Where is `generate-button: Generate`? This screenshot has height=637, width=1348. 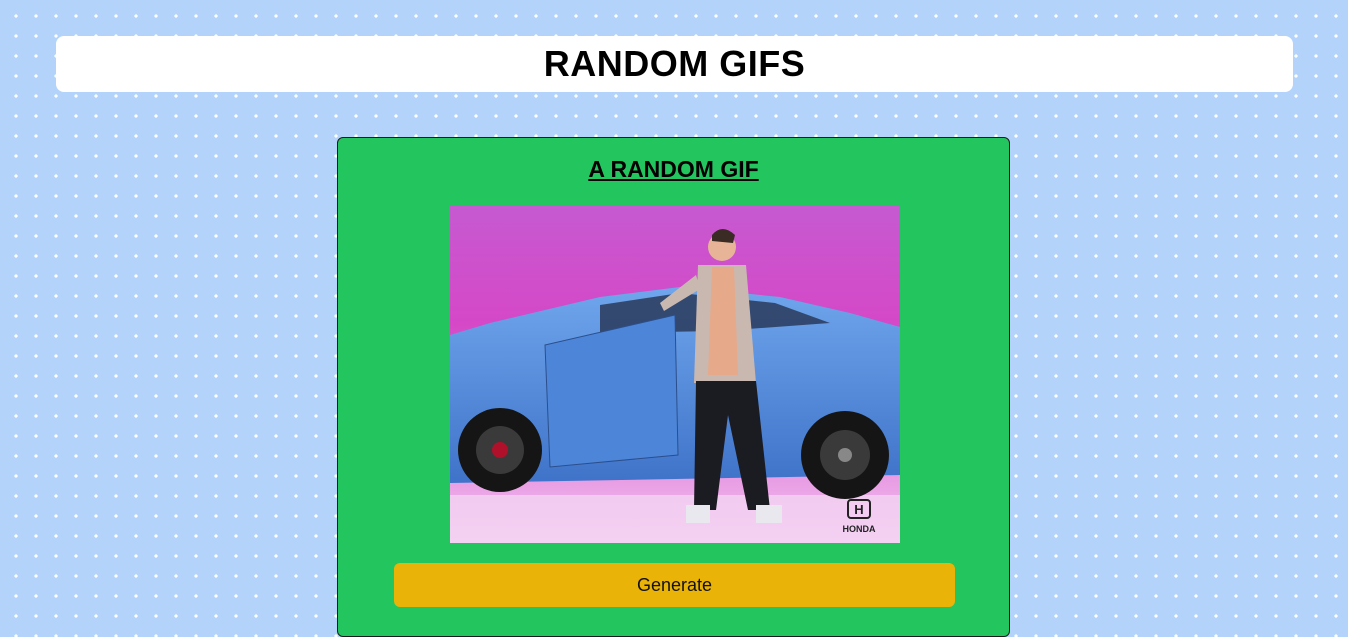
generate-button: Generate is located at coordinates (674, 585).